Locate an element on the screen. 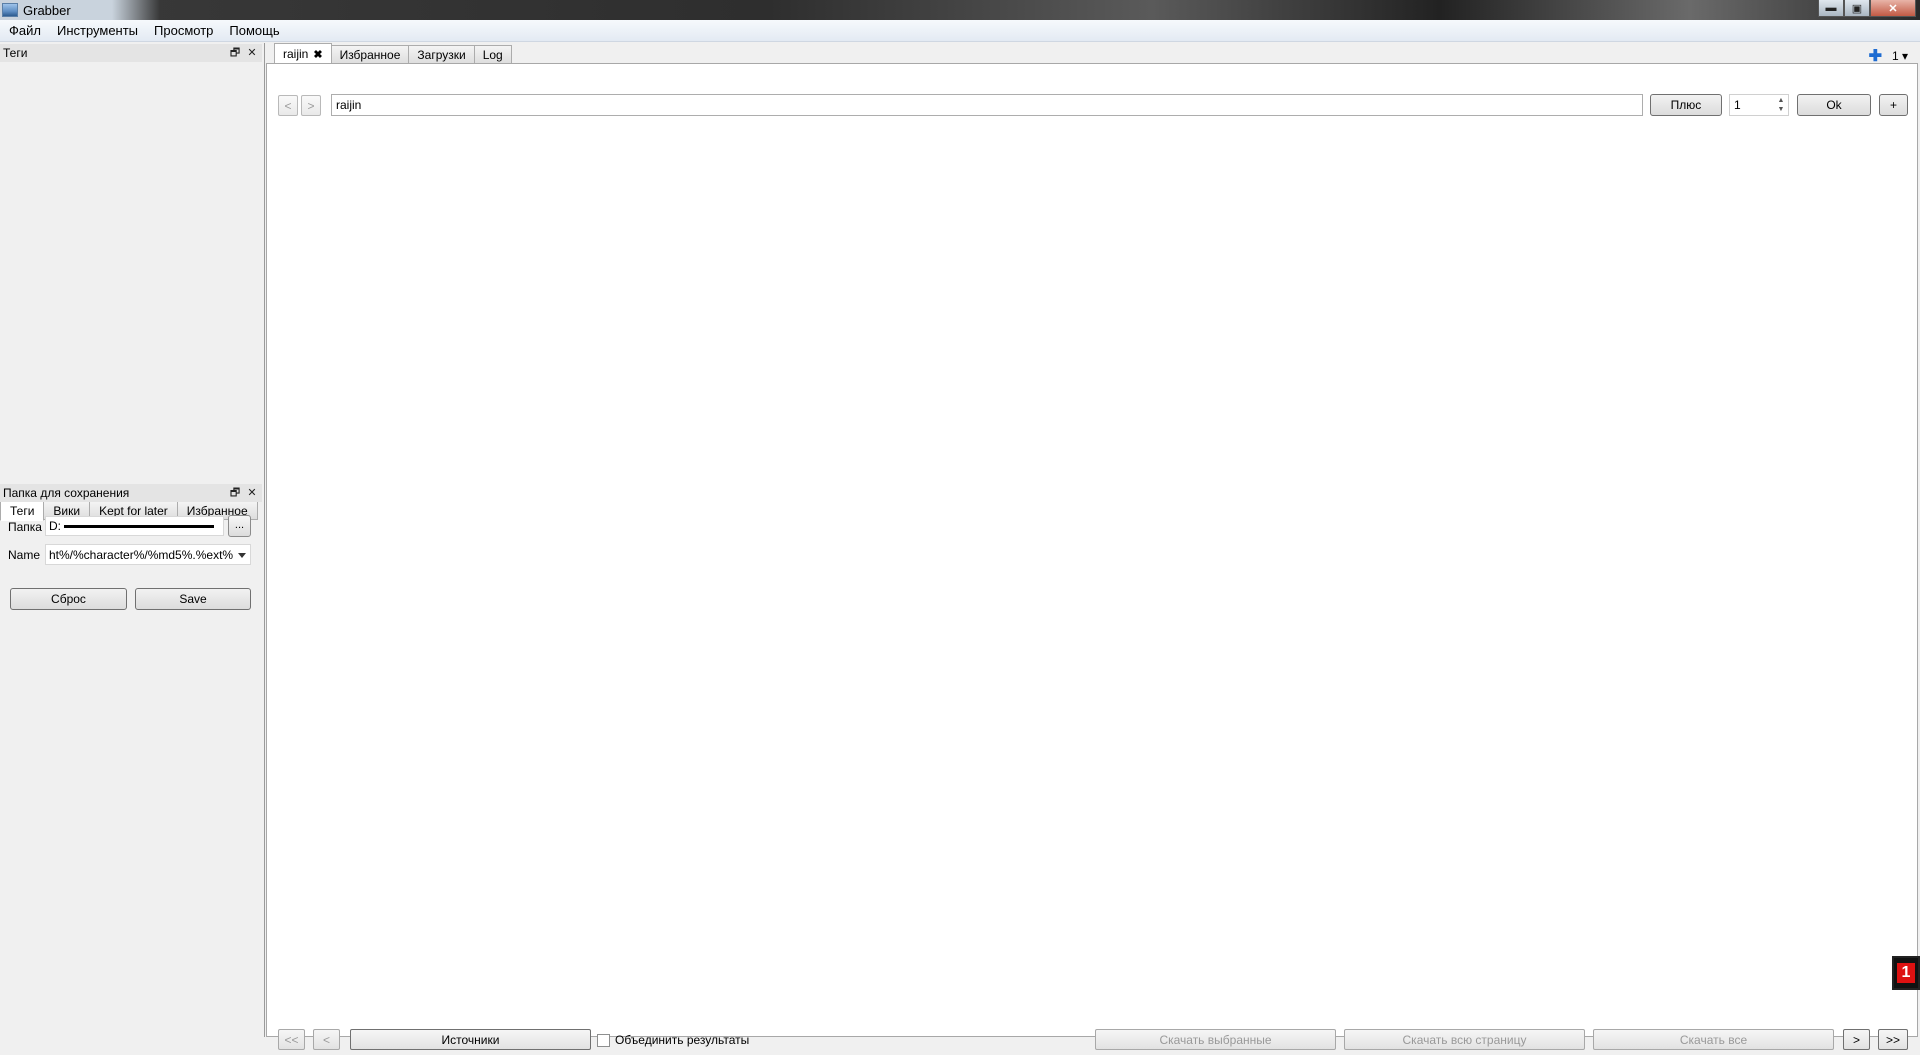 Image resolution: width=1920 pixels, height=1055 pixels. tags-dock-title: Теги is located at coordinates (15, 53).